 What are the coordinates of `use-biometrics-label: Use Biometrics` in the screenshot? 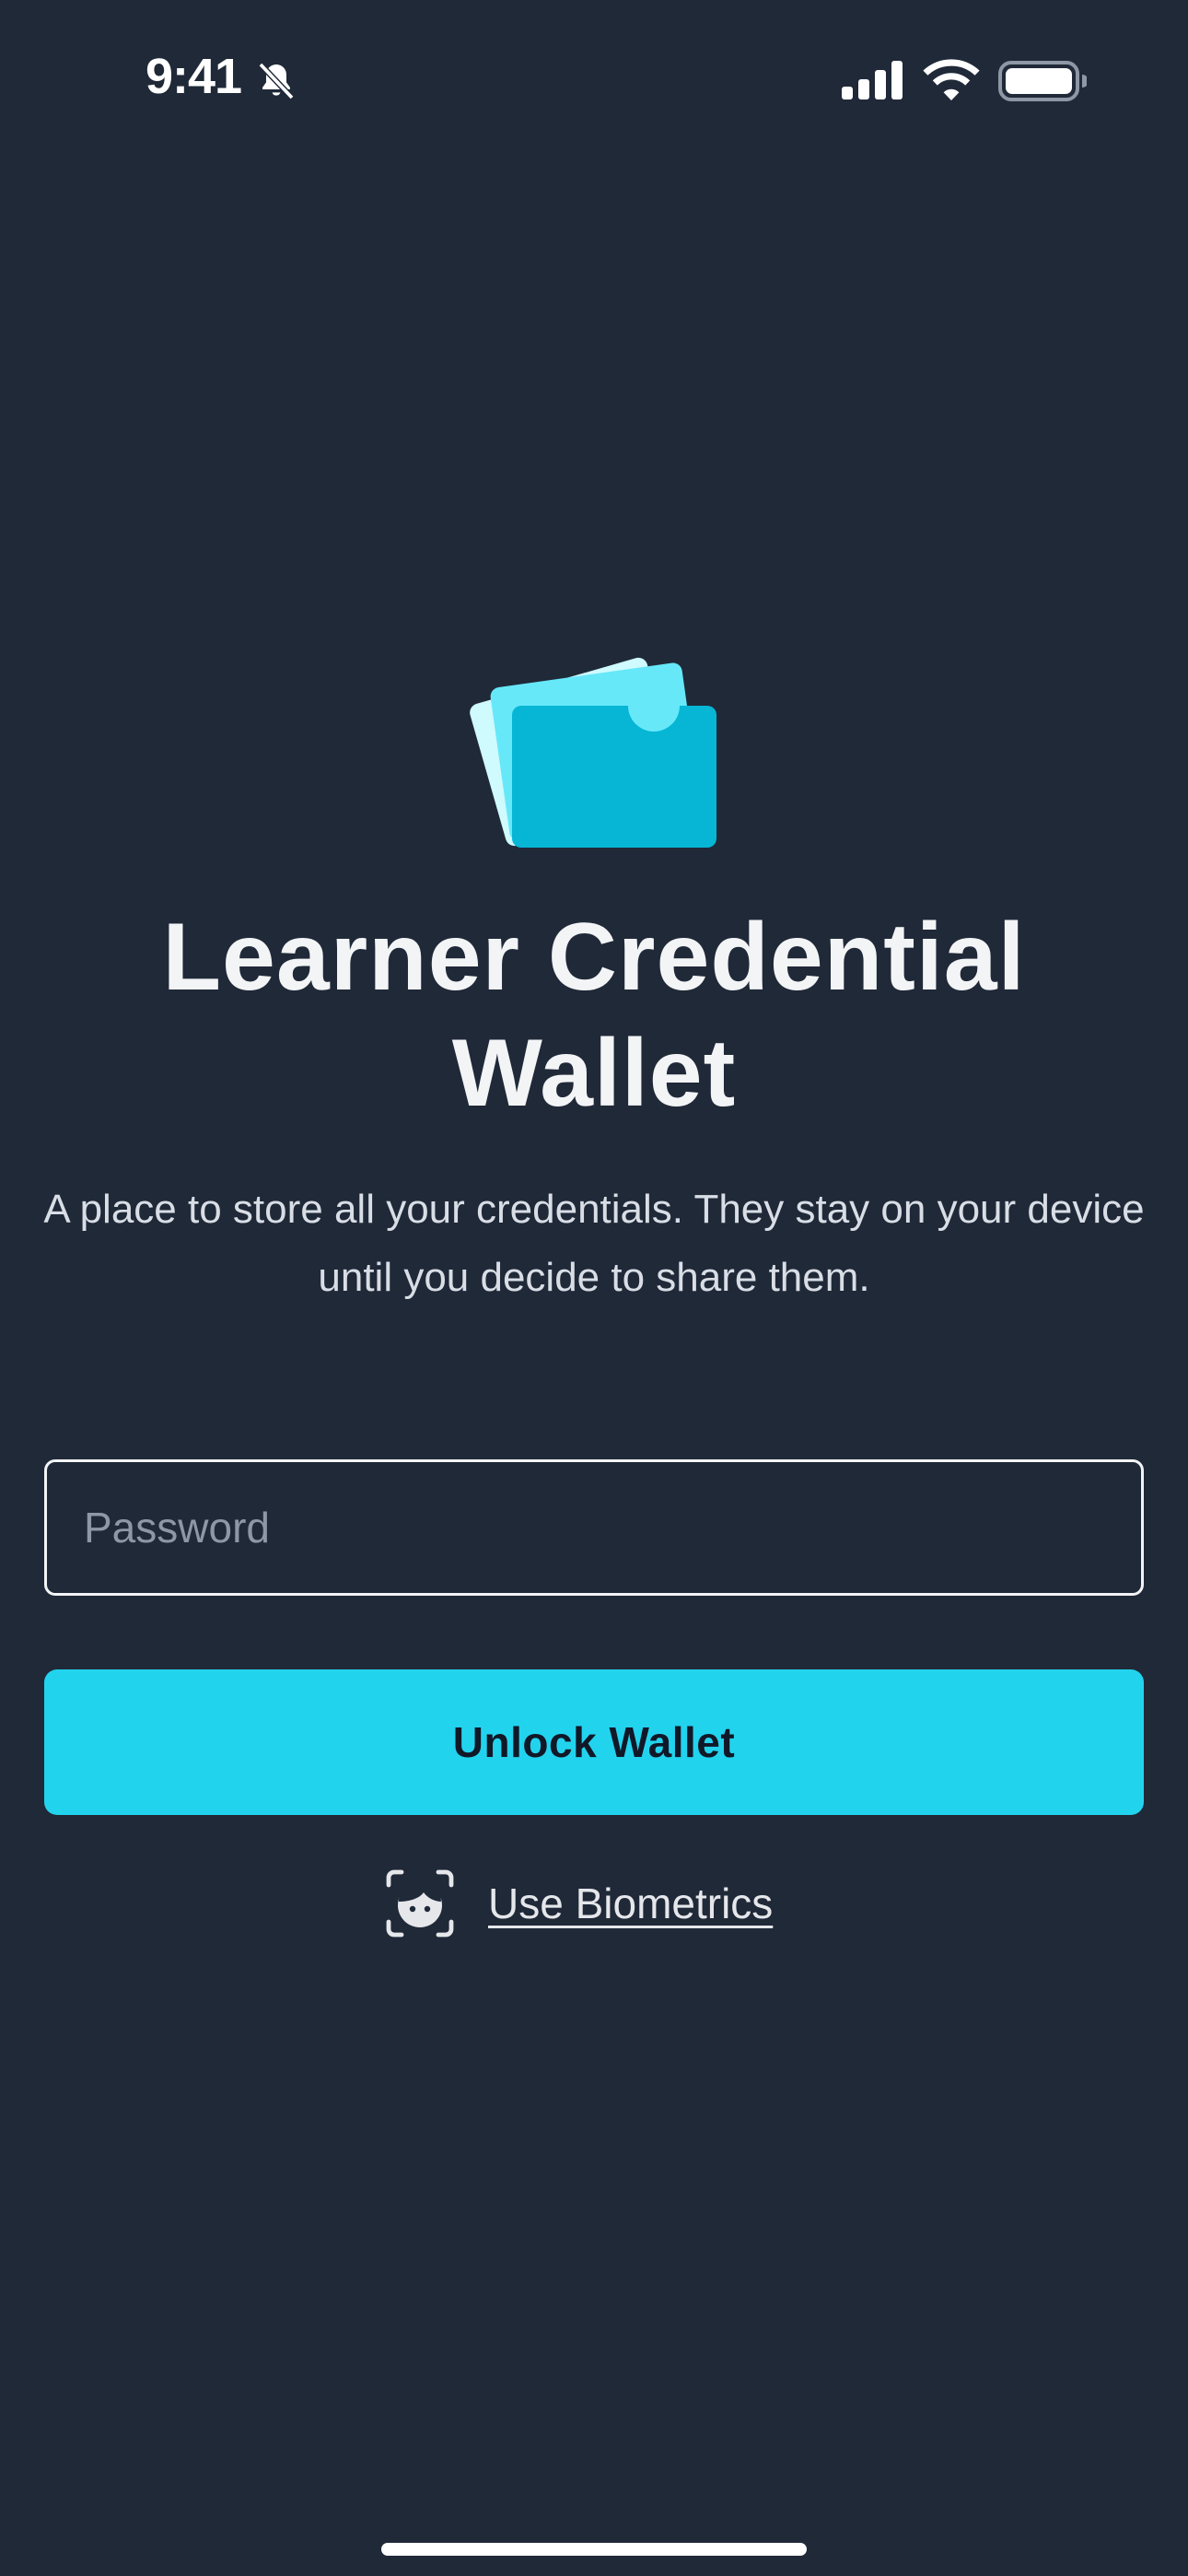 It's located at (631, 1903).